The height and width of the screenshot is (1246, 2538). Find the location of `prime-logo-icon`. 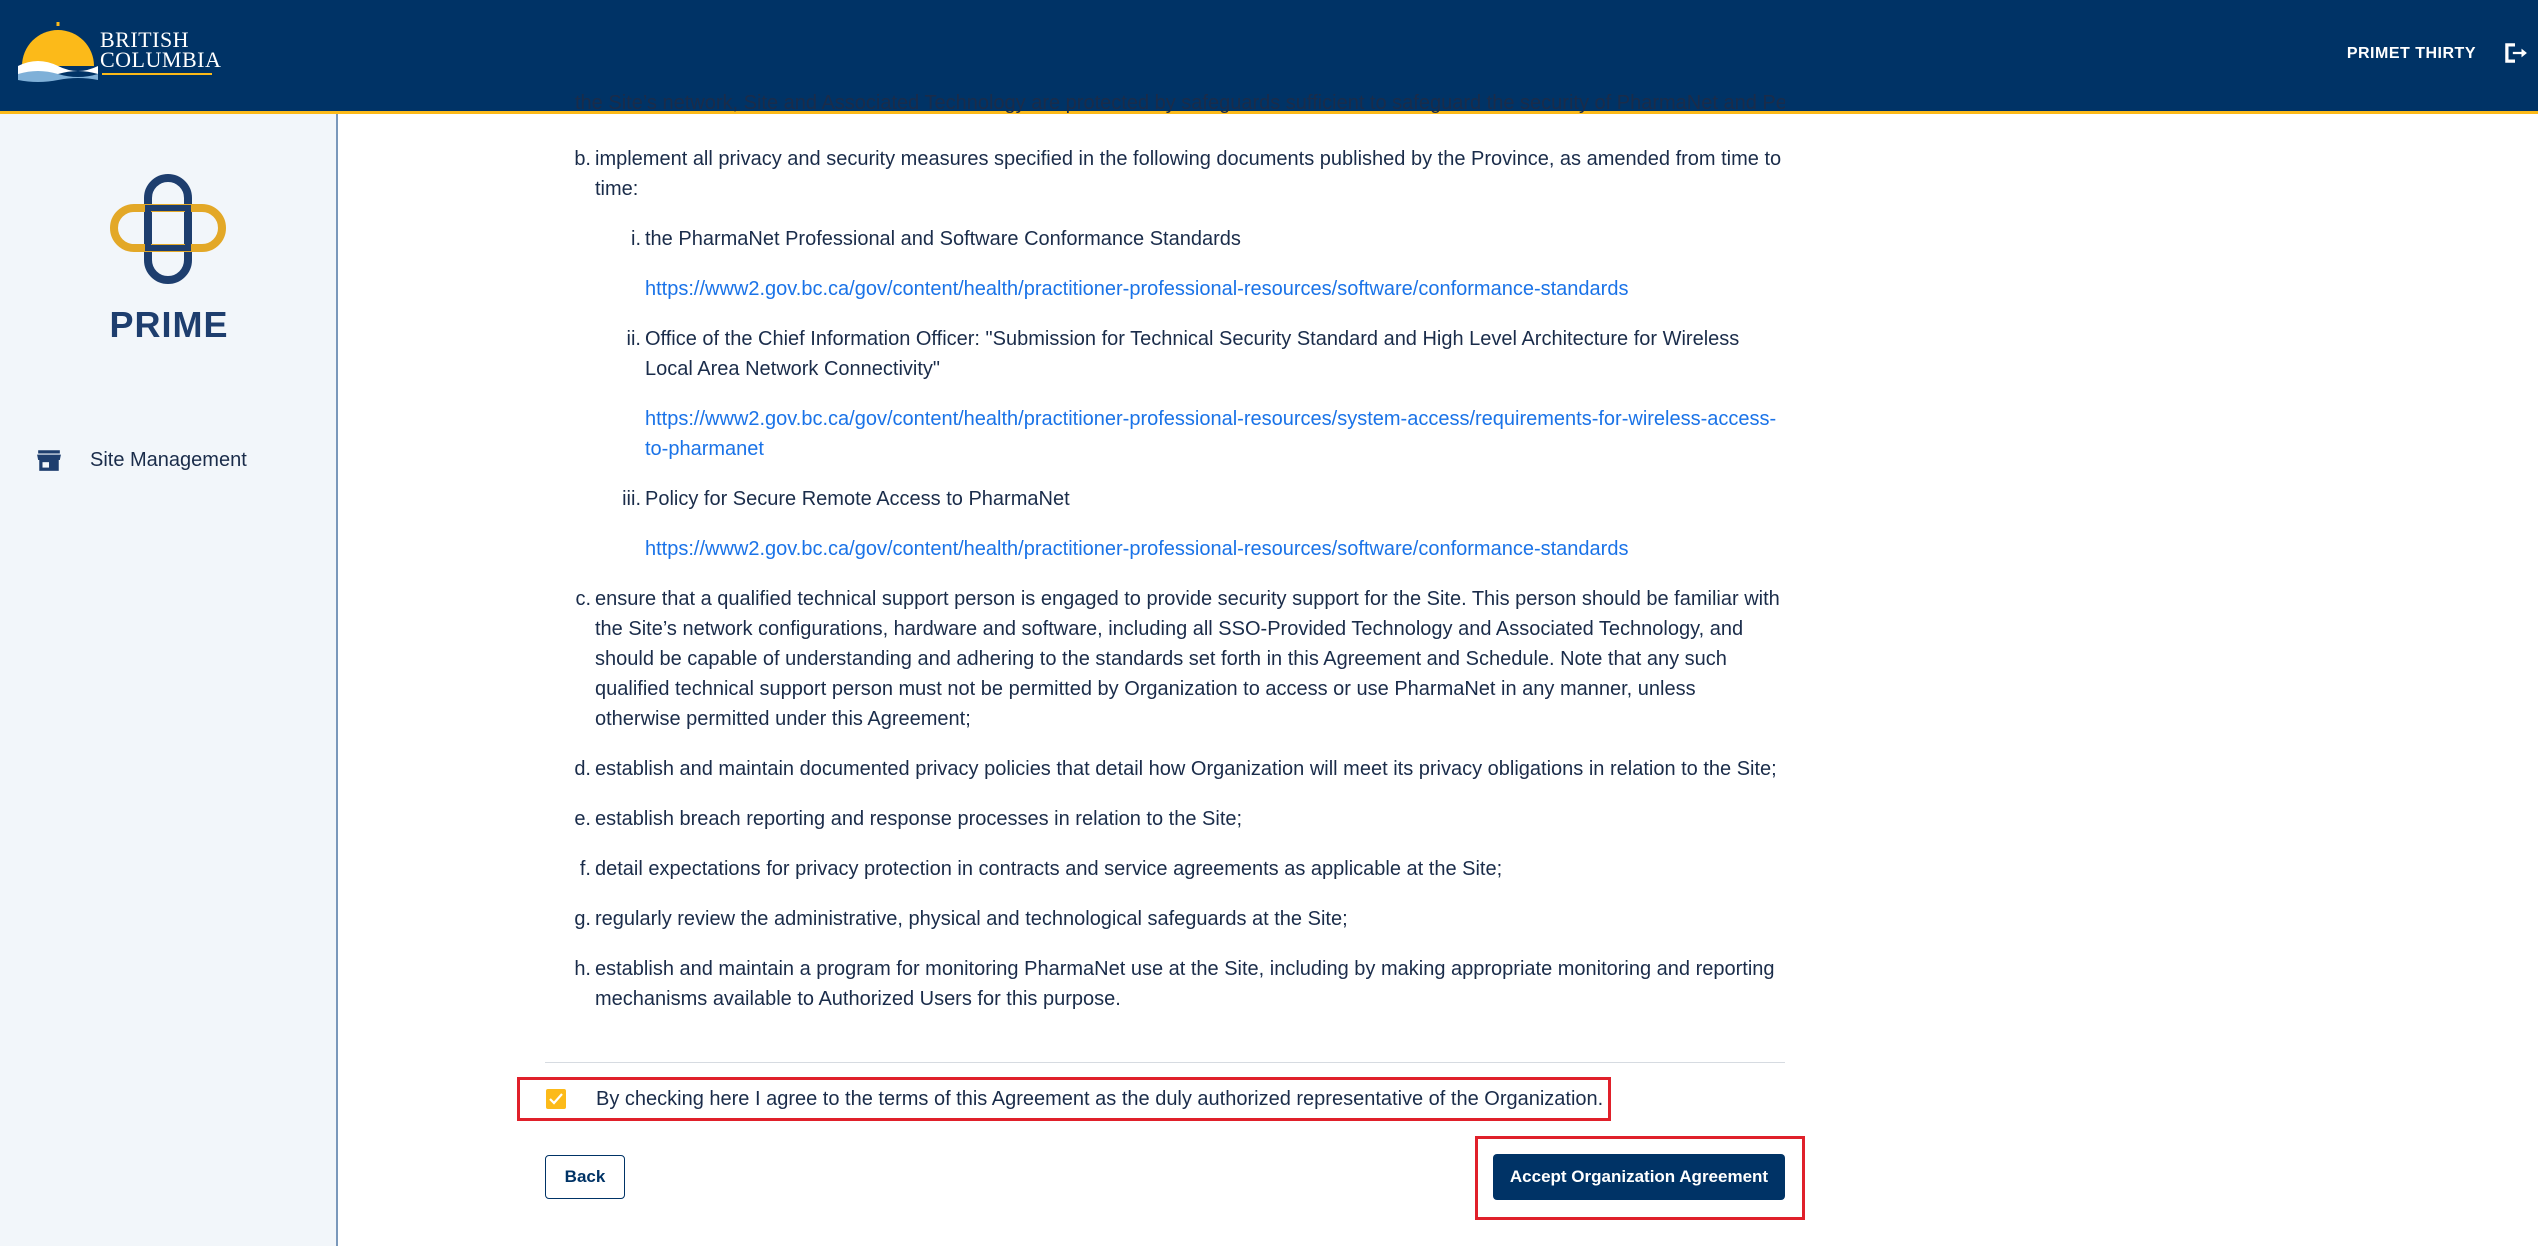

prime-logo-icon is located at coordinates (168, 229).